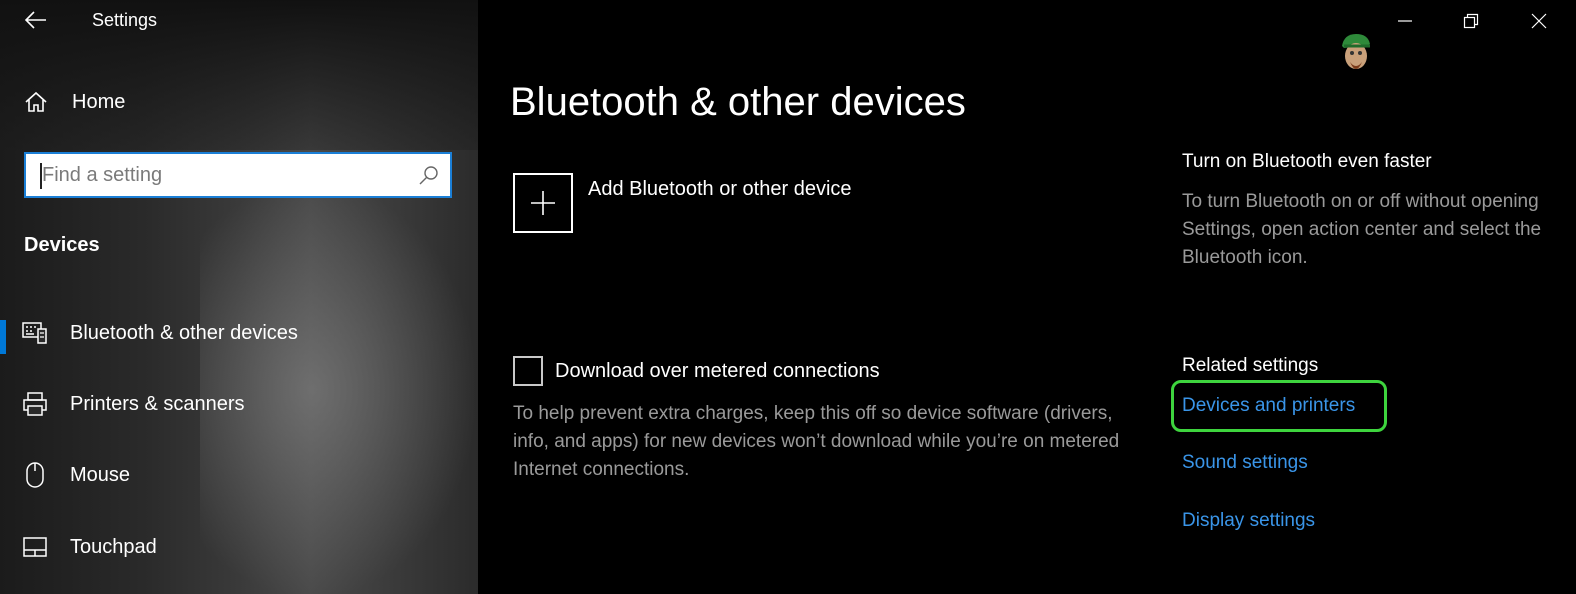 Image resolution: width=1576 pixels, height=594 pixels. I want to click on restore-icon, so click(1471, 21).